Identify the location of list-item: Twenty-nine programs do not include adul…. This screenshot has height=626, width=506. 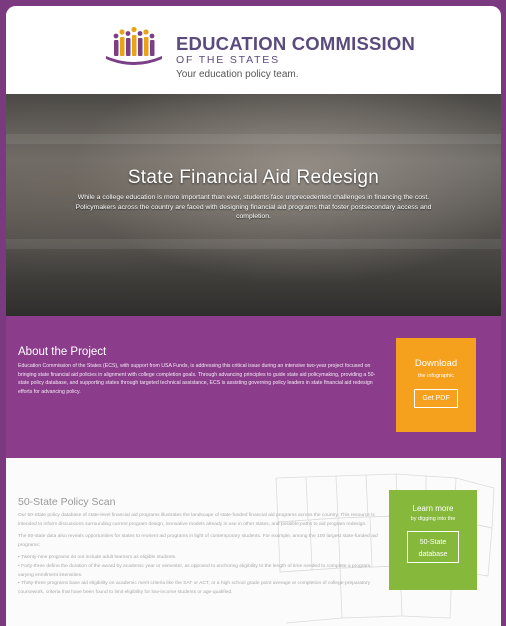
(198, 558).